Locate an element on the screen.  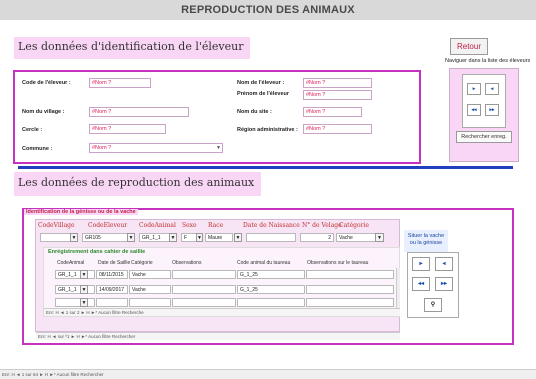
label-code-eleveur: Code de l'éleveur : is located at coordinates (46, 83).